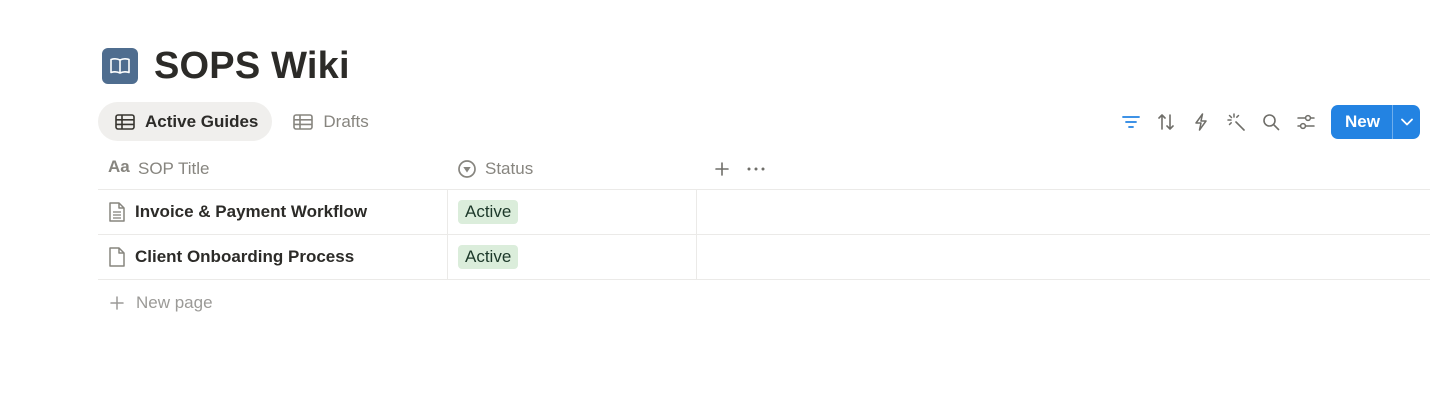 Image resolution: width=1448 pixels, height=408 pixels. Describe the element at coordinates (202, 121) in the screenshot. I see `tab-label: Active Guides` at that location.